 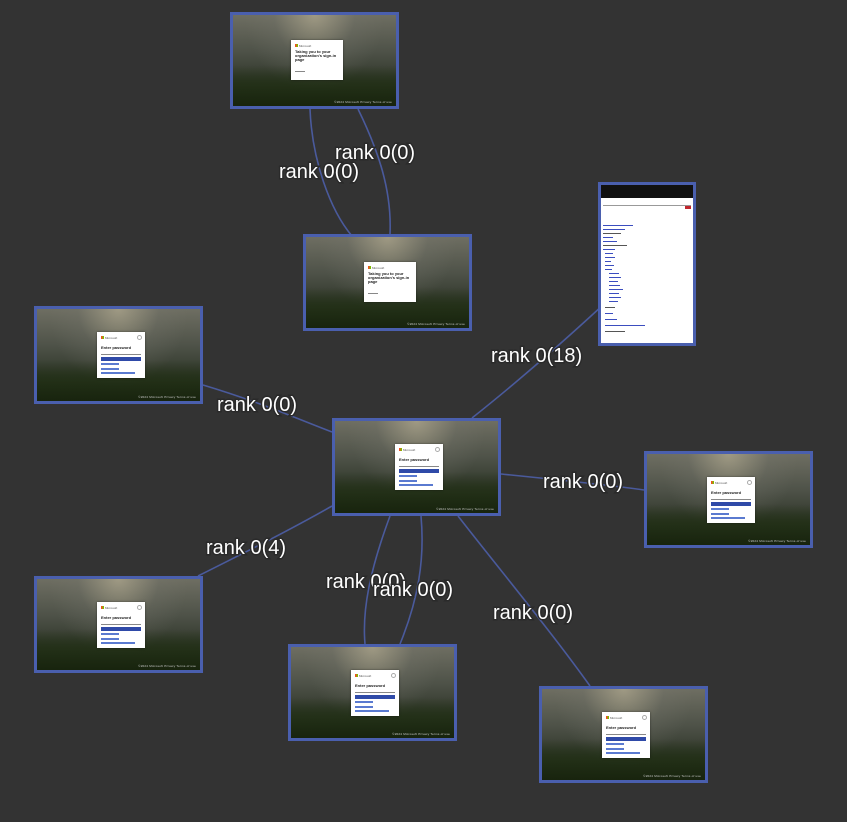 What do you see at coordinates (647, 191) in the screenshot?
I see `page-header-bar` at bounding box center [647, 191].